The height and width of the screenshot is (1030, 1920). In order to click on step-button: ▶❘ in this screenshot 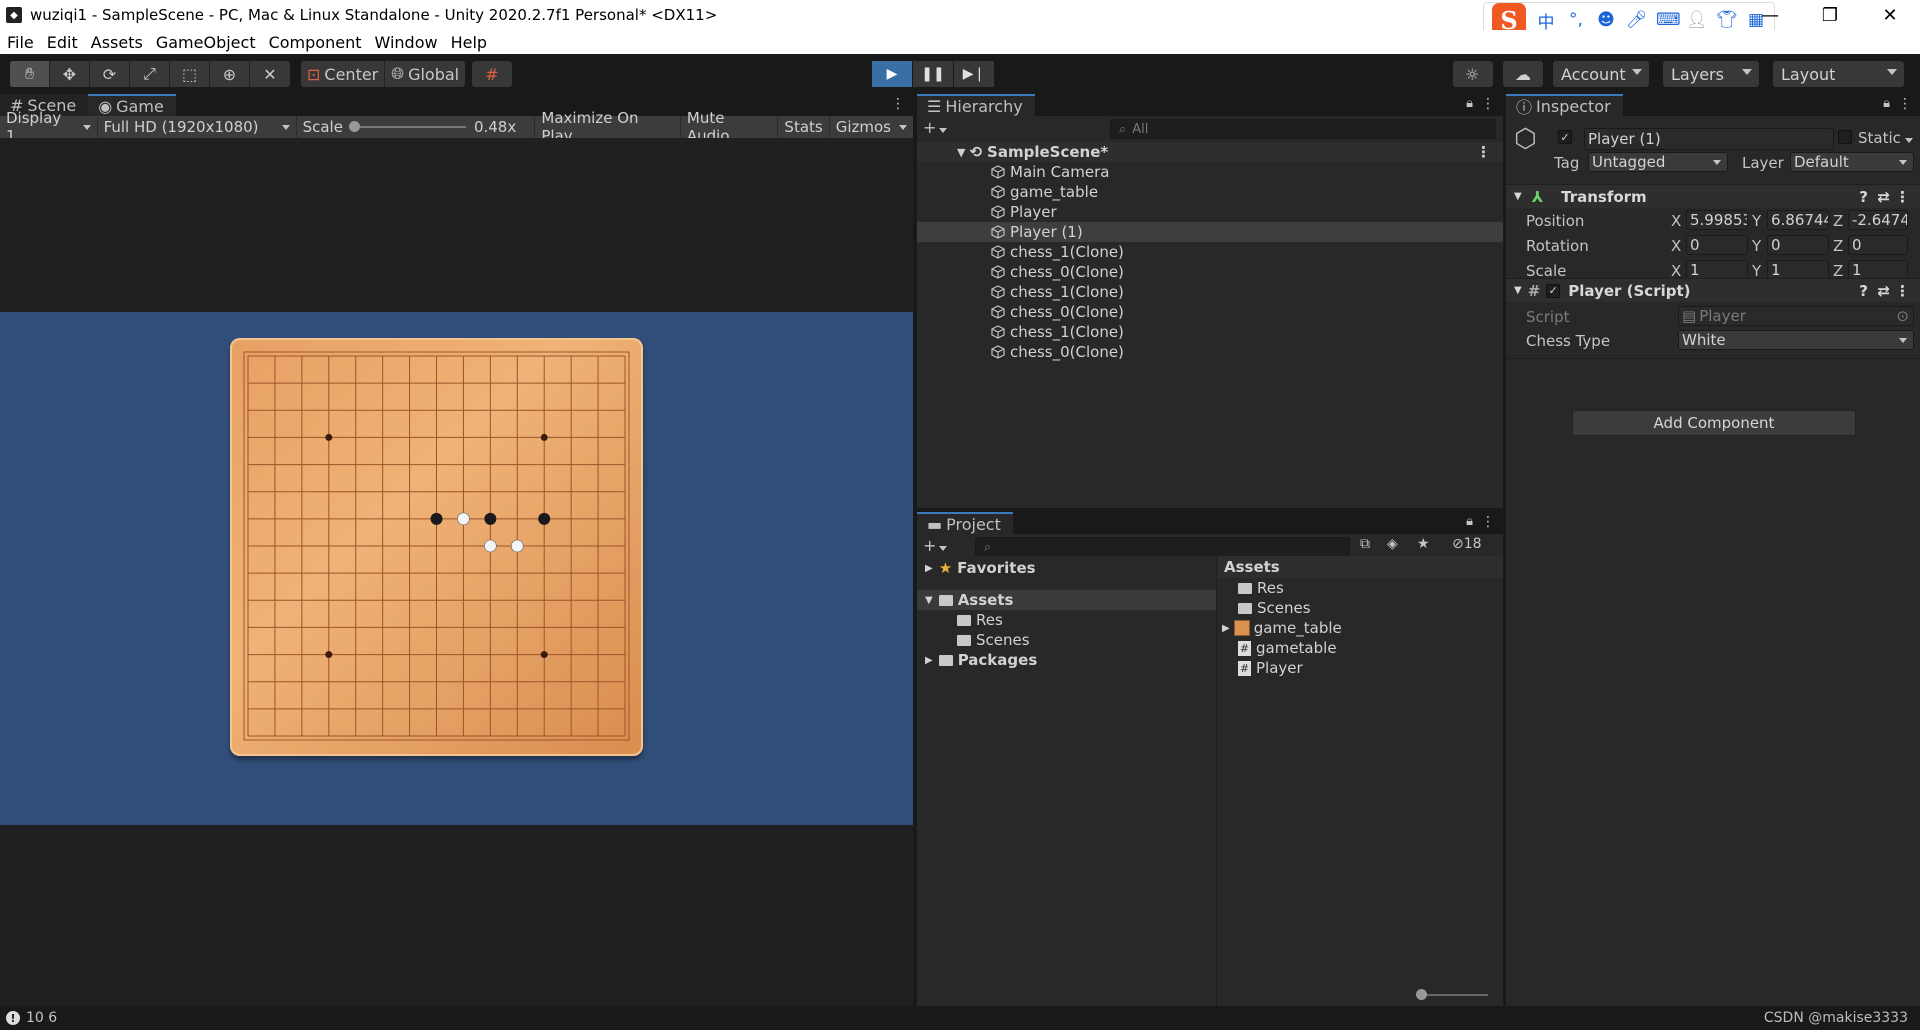, I will do `click(974, 74)`.